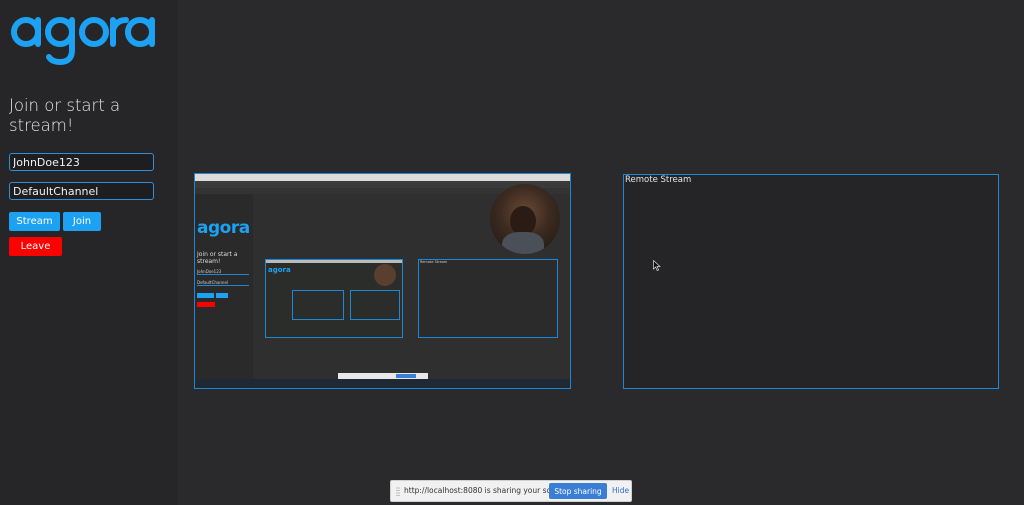 The image size is (1024, 505). What do you see at coordinates (222, 295) in the screenshot?
I see `nested-join-button` at bounding box center [222, 295].